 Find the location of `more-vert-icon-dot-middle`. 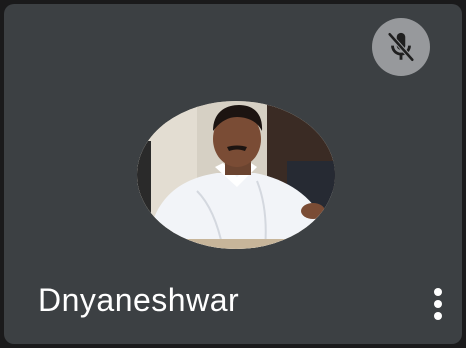

more-vert-icon-dot-middle is located at coordinates (438, 304).